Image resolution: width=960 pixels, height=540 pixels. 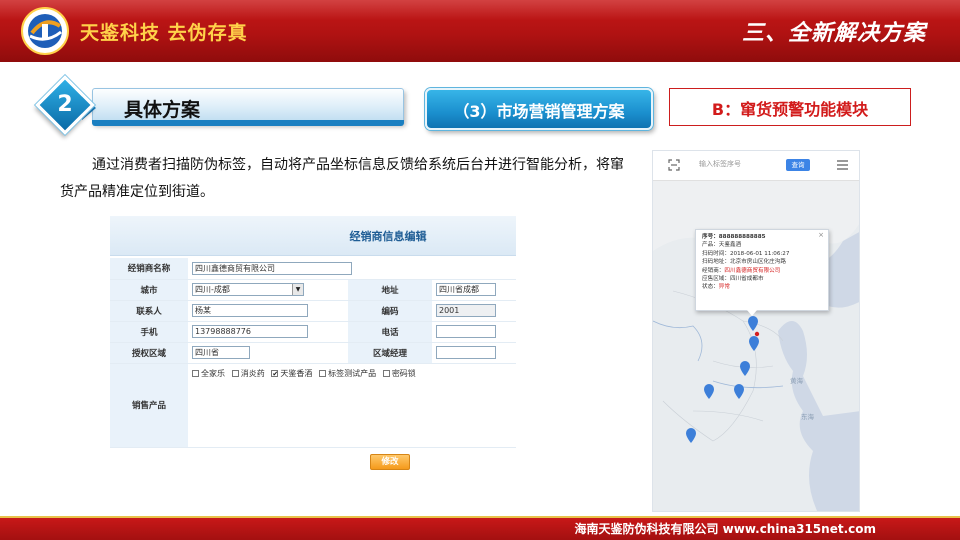 I want to click on product-name: 消炎药, so click(x=252, y=373).